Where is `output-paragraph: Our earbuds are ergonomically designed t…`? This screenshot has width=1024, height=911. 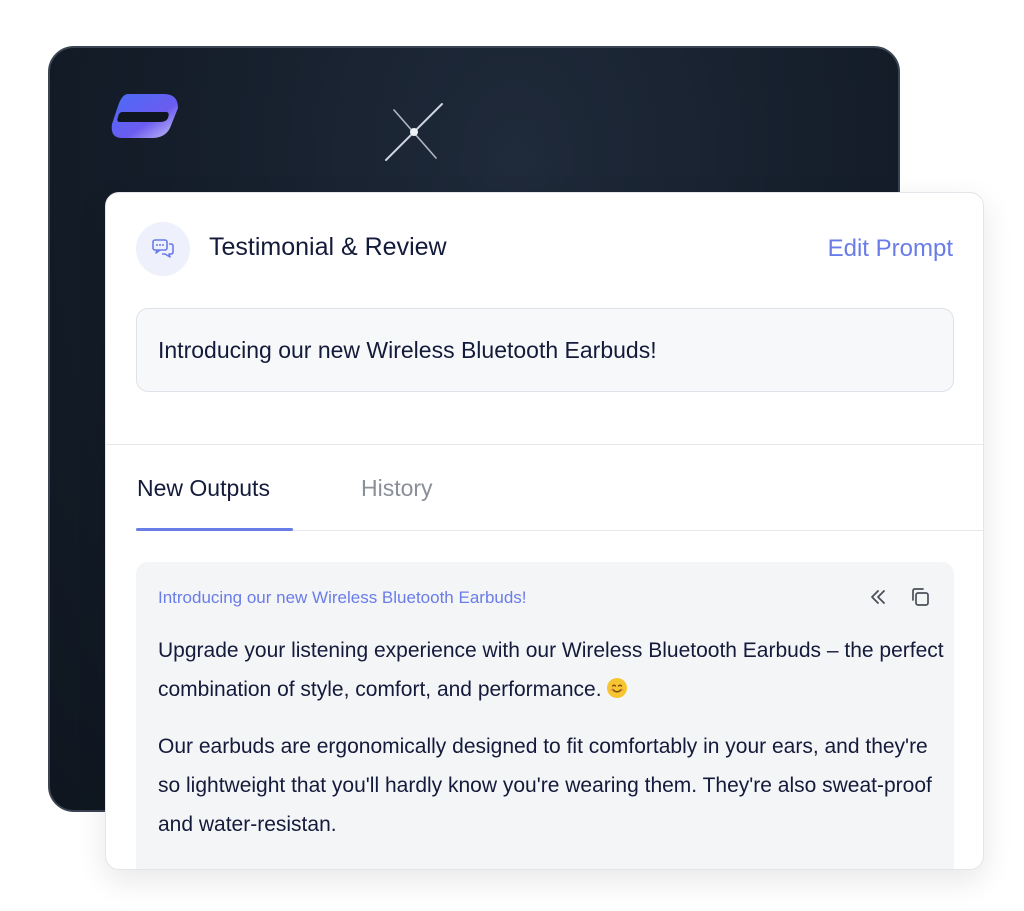 output-paragraph: Our earbuds are ergonomically designed t… is located at coordinates (545, 785).